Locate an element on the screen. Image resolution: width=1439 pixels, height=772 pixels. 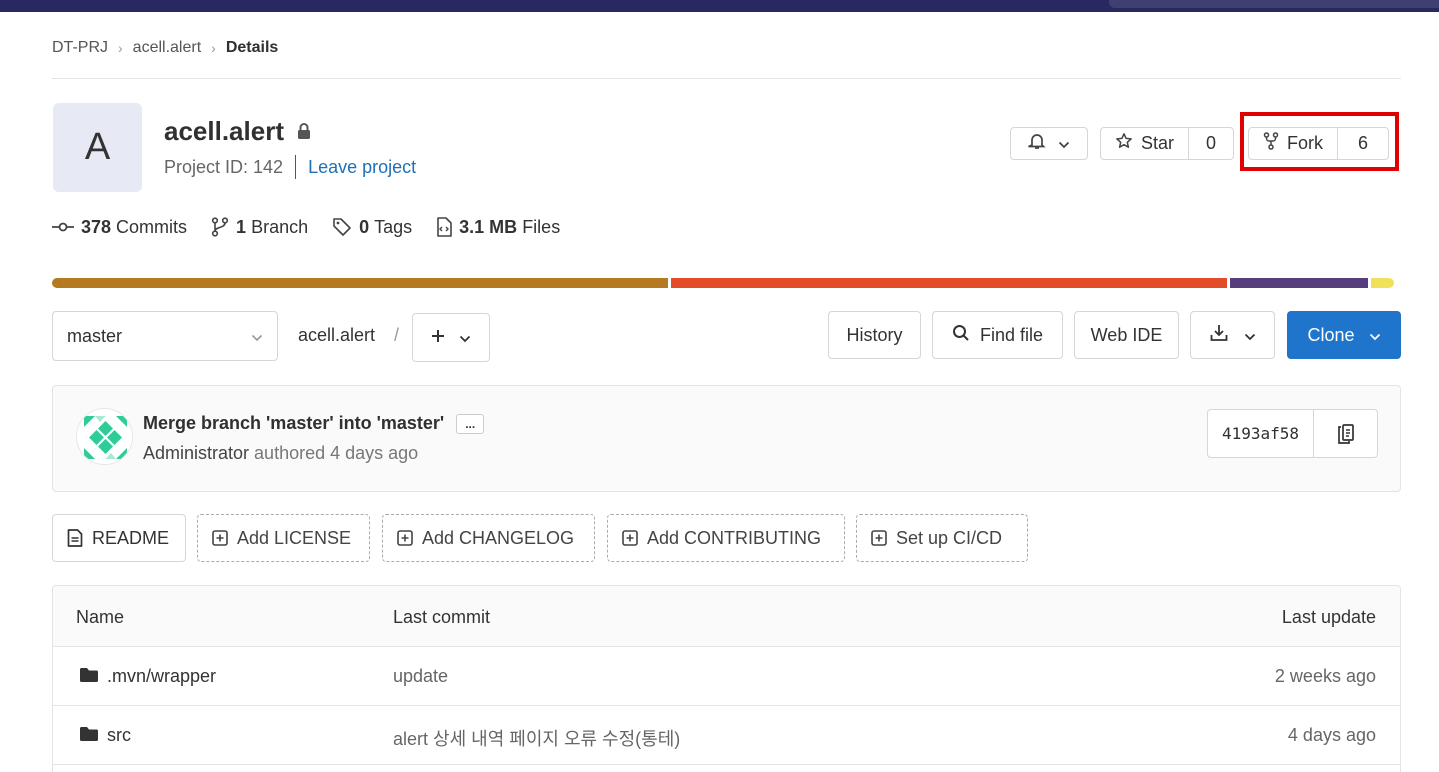
branch-name: master is located at coordinates (95, 335).